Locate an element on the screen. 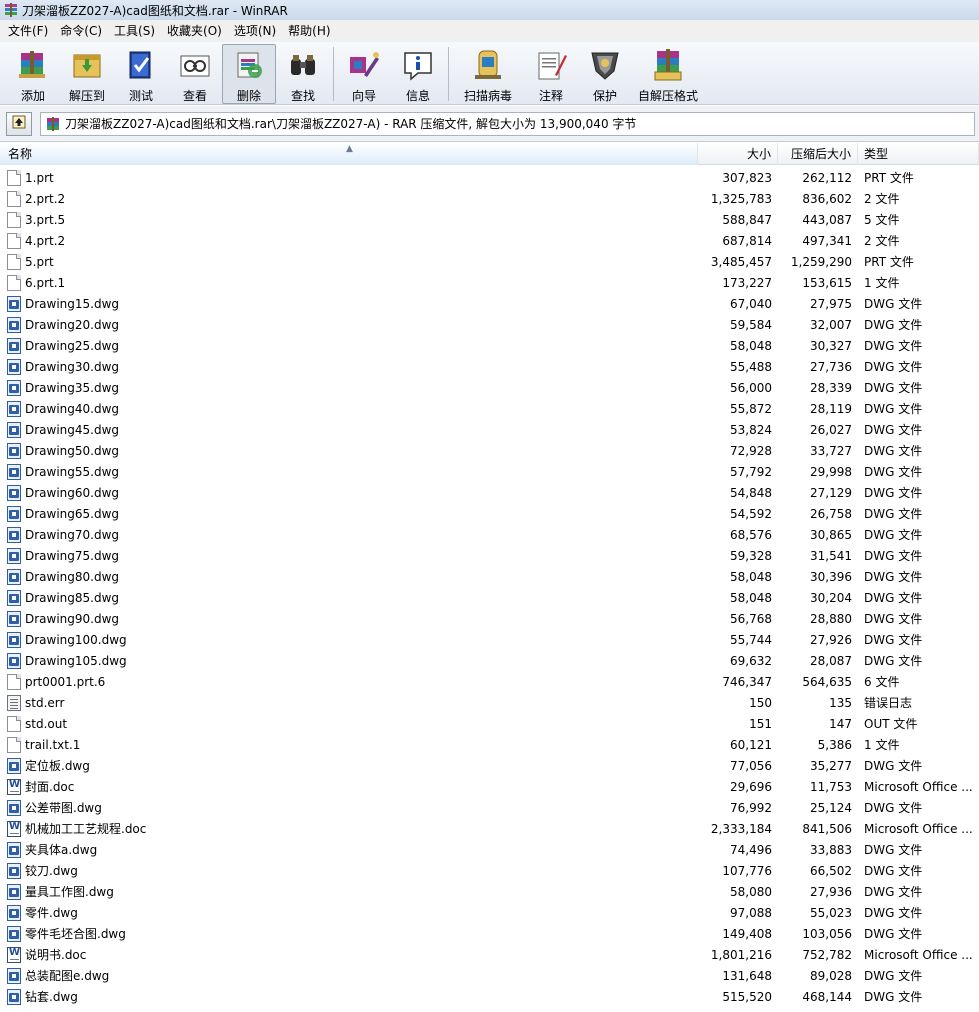 This screenshot has height=1012, width=979. file-row: Drawing30.dwg 55,488 27,736 DWG 文件 is located at coordinates (489, 366).